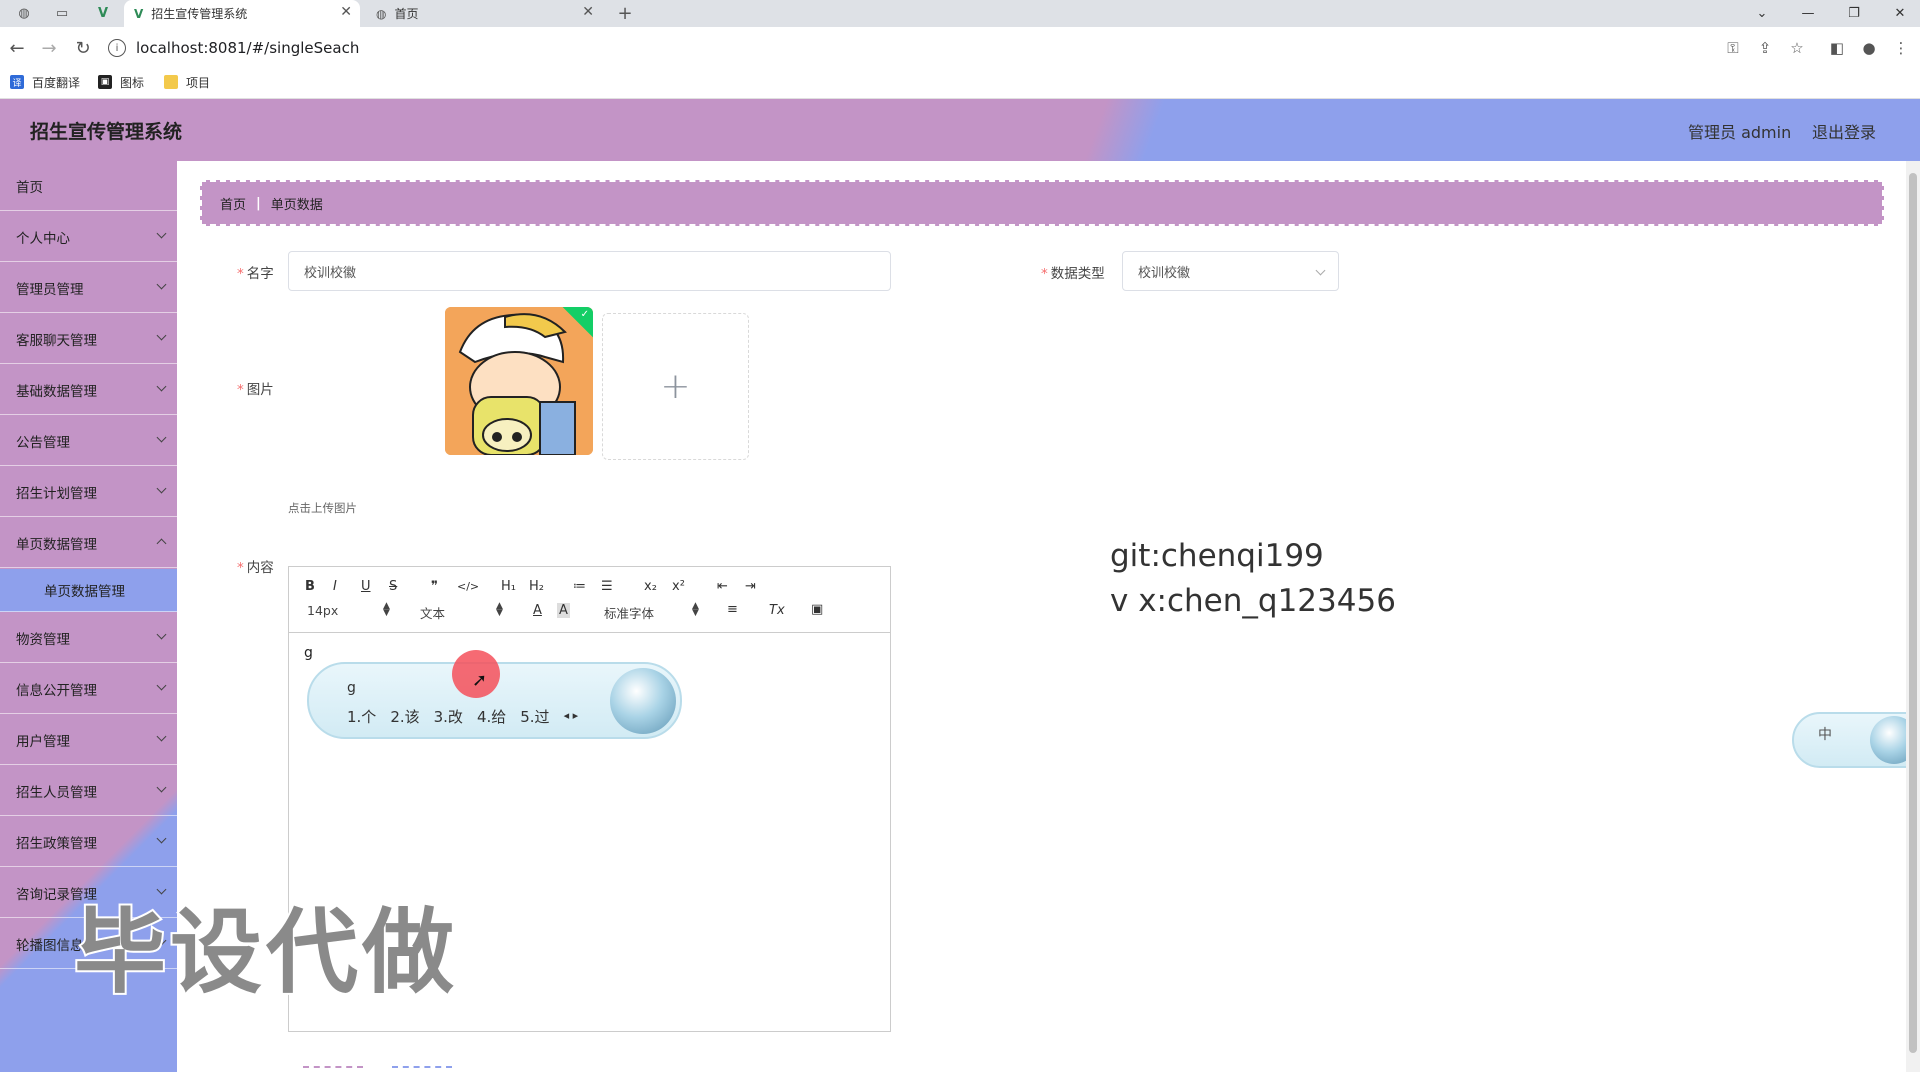  I want to click on tab-home: ◍ 首页 ✕, so click(484, 13).